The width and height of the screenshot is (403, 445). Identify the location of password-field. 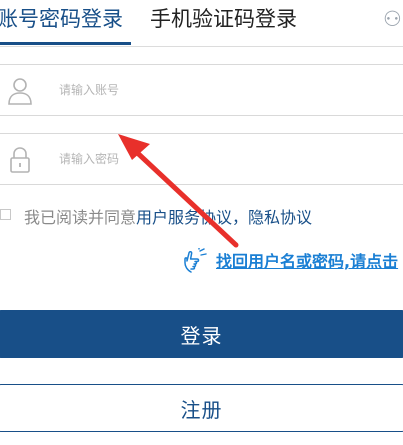
(201, 159).